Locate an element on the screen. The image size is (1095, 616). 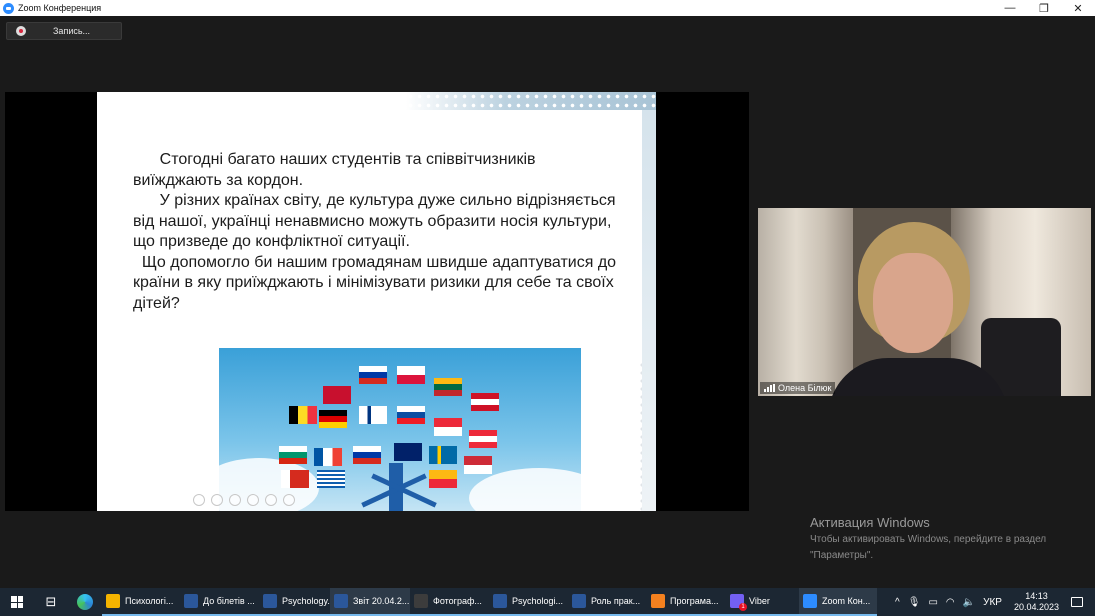
tree-branch is located at coordinates (404, 490).